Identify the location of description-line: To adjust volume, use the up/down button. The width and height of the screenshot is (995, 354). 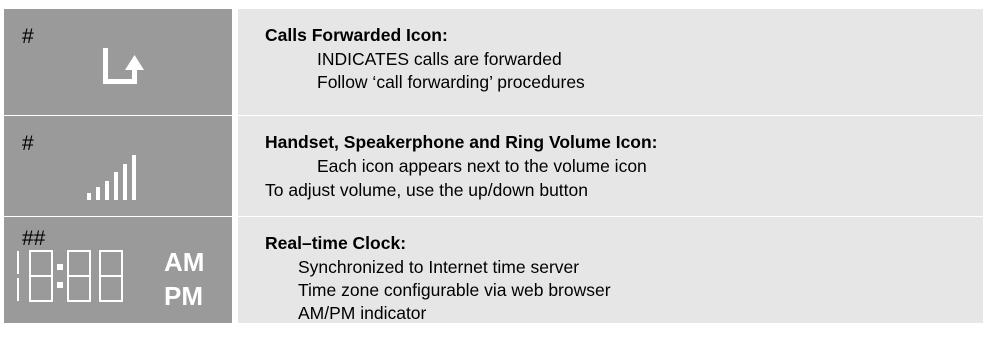
(426, 190).